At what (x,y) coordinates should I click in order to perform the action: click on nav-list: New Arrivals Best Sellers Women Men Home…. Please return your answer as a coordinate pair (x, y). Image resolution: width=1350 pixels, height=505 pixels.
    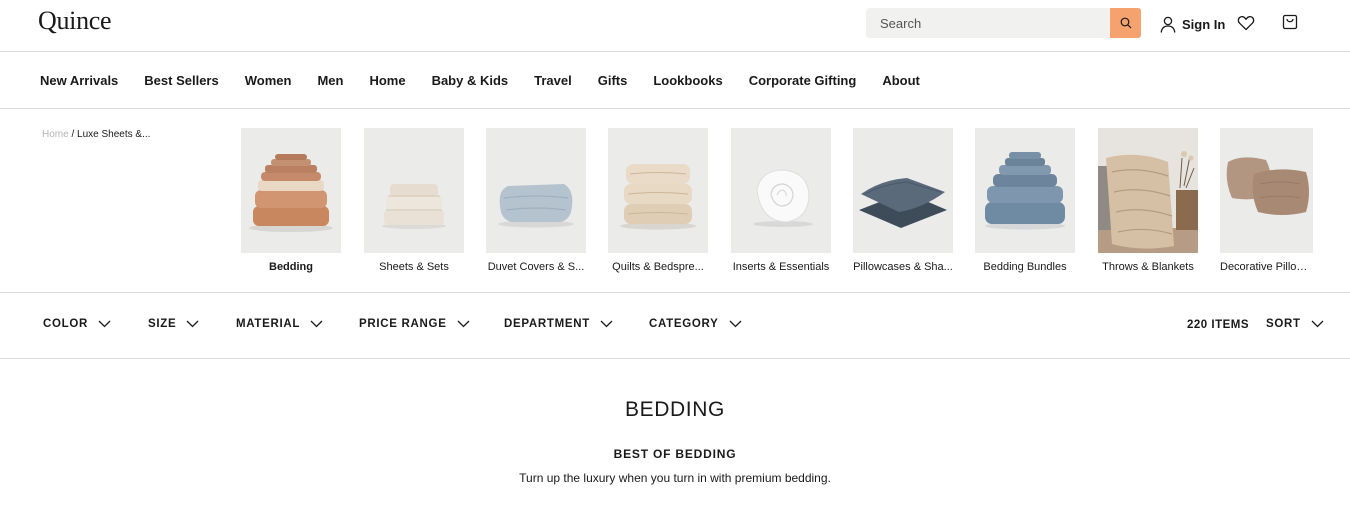
    Looking at the image, I should click on (480, 80).